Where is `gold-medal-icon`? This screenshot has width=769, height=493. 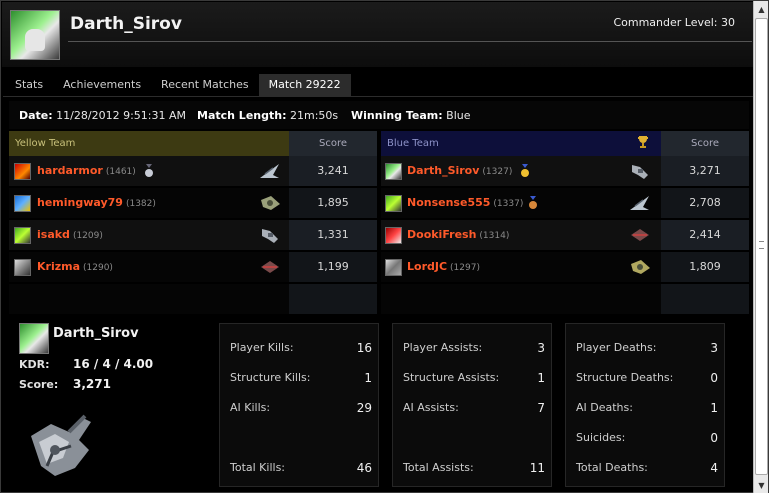
gold-medal-icon is located at coordinates (525, 170).